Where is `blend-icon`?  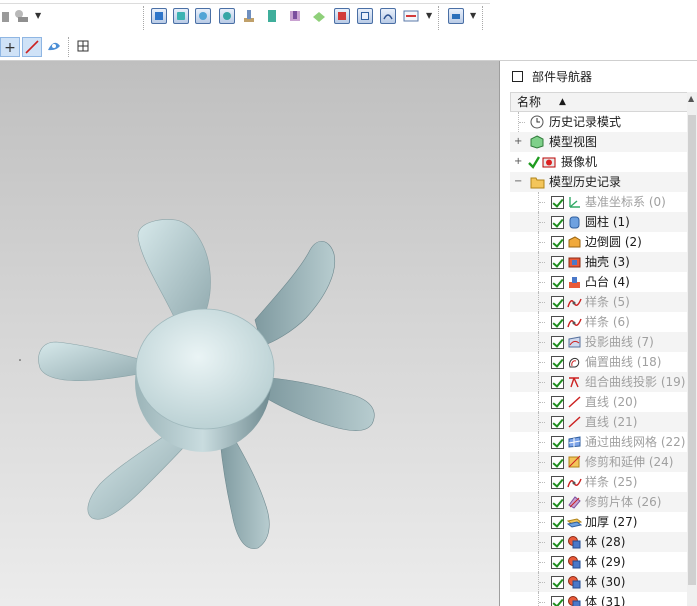 blend-icon is located at coordinates (319, 16).